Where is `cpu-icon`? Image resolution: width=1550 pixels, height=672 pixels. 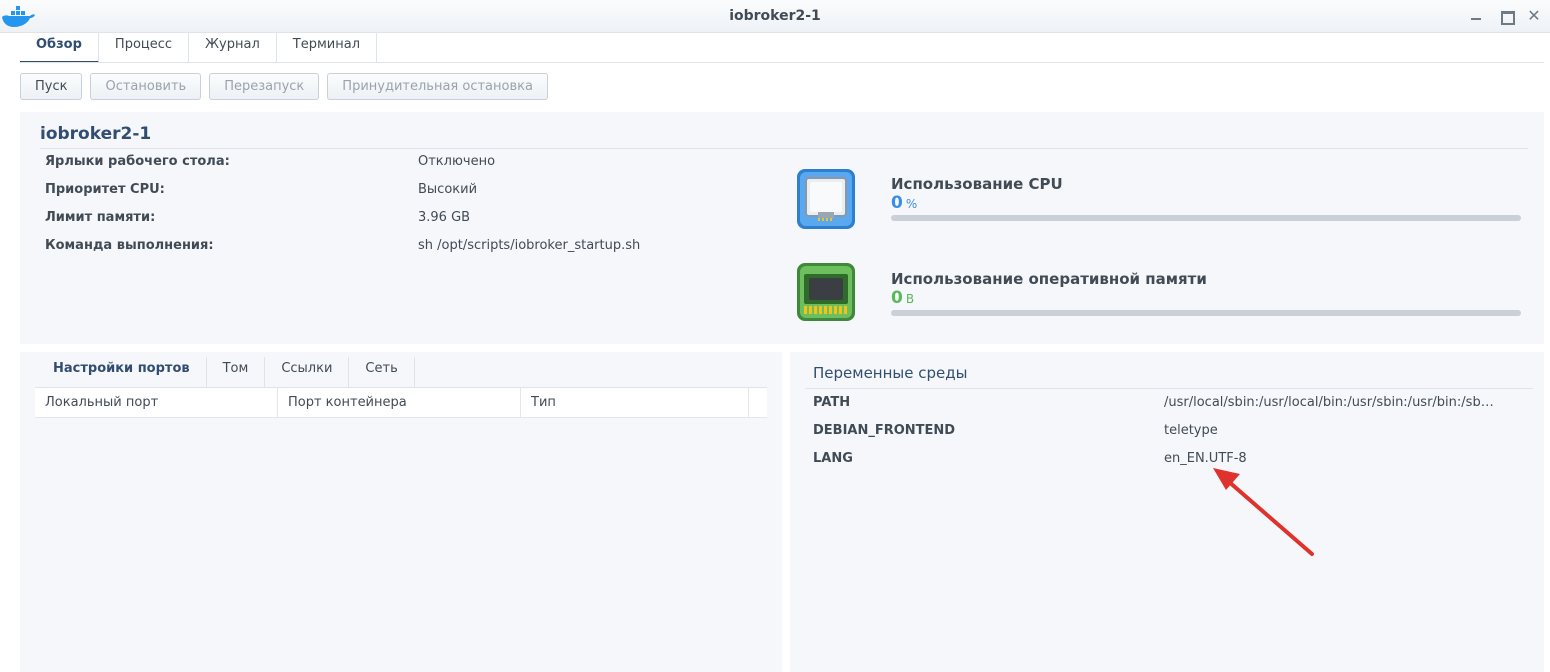 cpu-icon is located at coordinates (826, 199).